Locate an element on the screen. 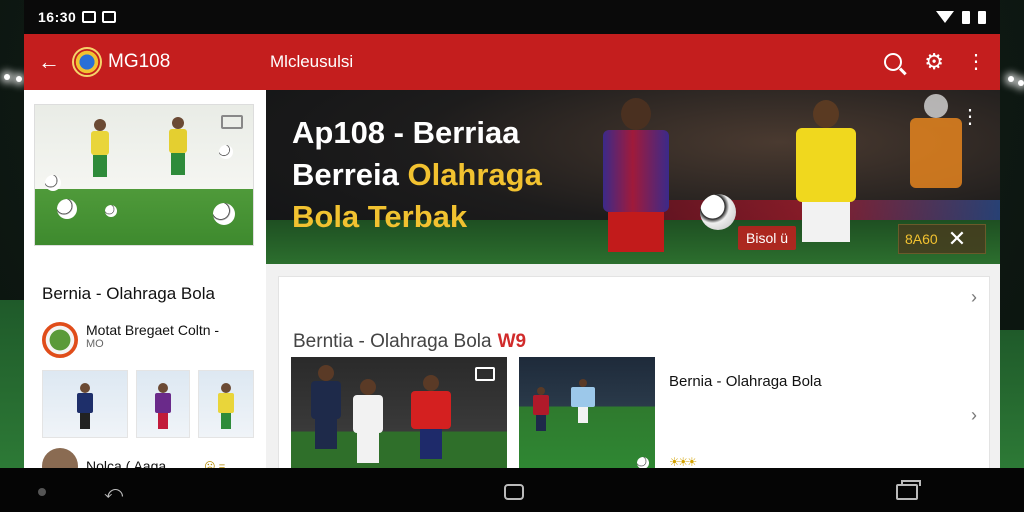 This screenshot has width=1024, height=512. reaction-icons: ☀☀☀ is located at coordinates (683, 462).